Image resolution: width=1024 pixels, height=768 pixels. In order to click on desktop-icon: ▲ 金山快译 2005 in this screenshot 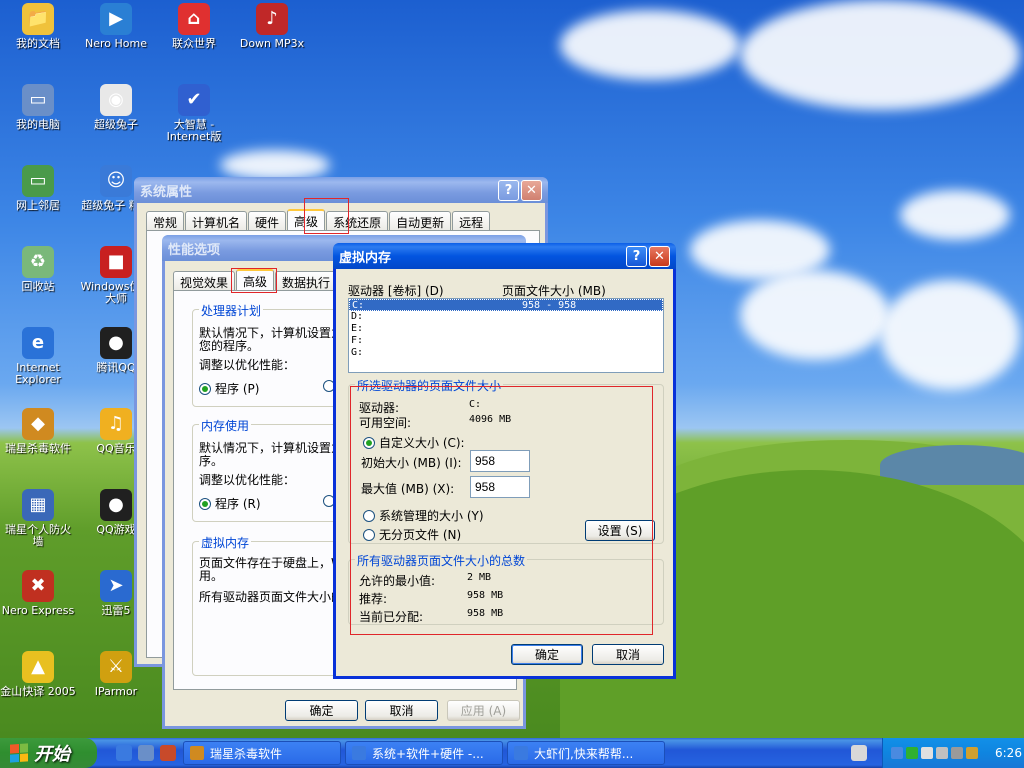, I will do `click(38, 674)`.